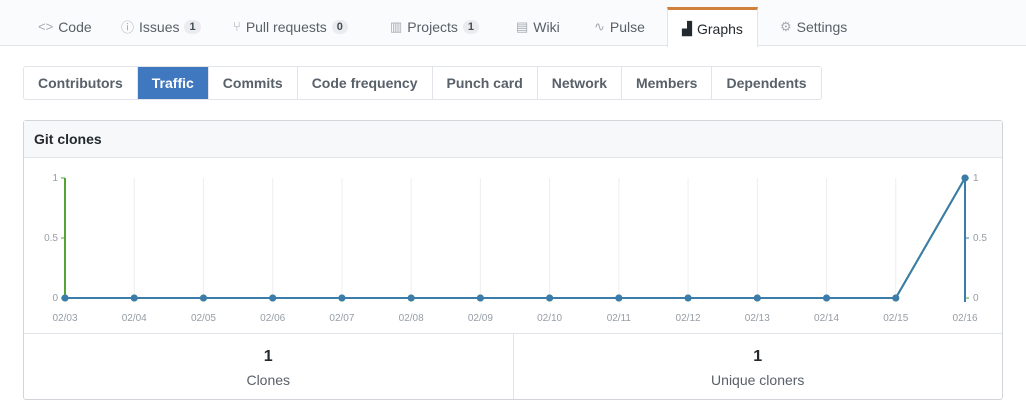 This screenshot has height=416, width=1026. I want to click on tab-pull-requests: ⑂ Pull requests 0, so click(290, 26).